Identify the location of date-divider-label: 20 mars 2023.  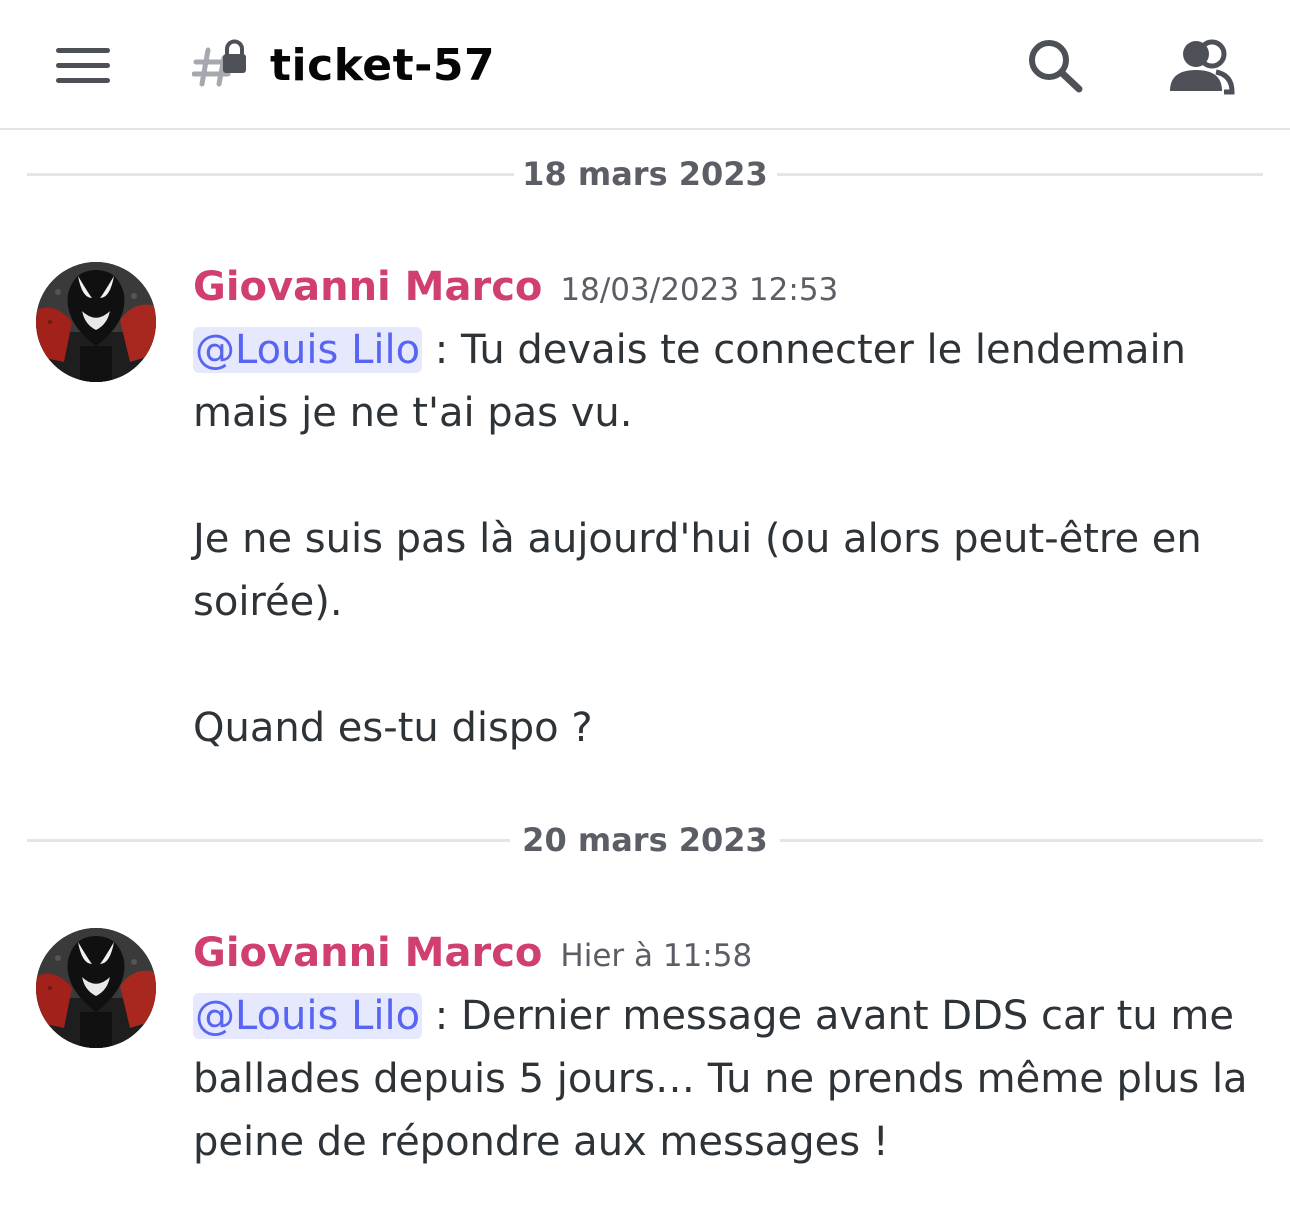
(645, 840).